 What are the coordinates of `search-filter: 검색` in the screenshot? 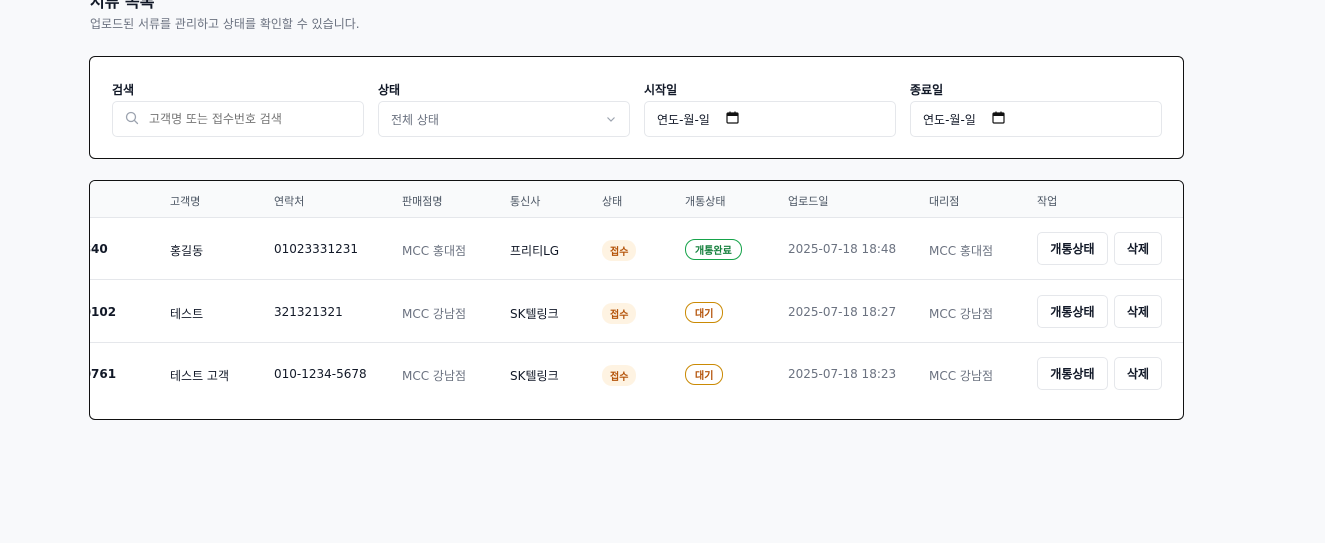 It's located at (238, 109).